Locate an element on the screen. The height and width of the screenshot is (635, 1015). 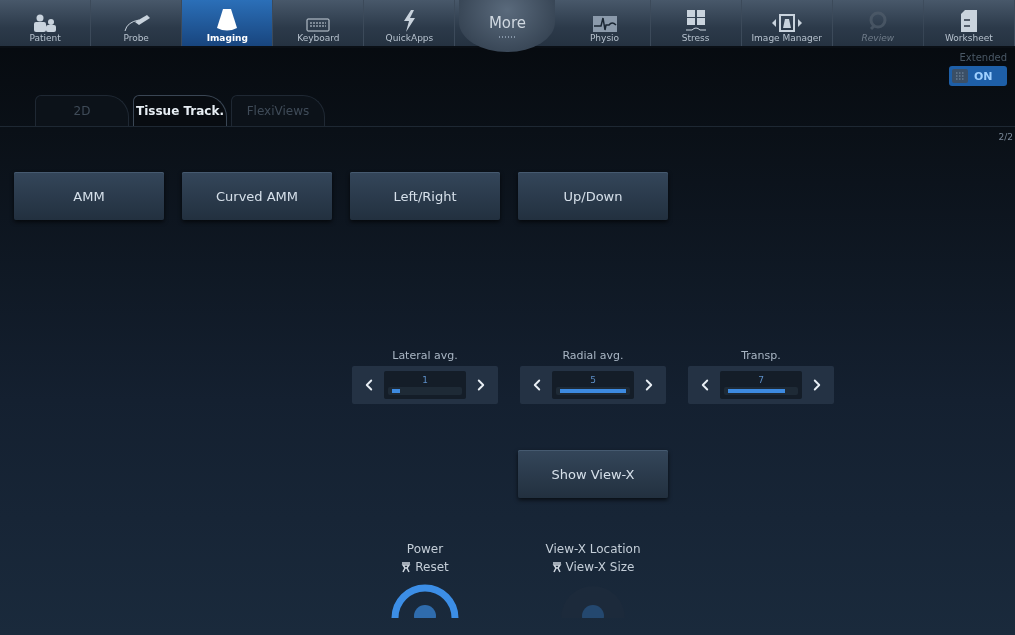
page-indicator: 2/2 is located at coordinates (1005, 137).